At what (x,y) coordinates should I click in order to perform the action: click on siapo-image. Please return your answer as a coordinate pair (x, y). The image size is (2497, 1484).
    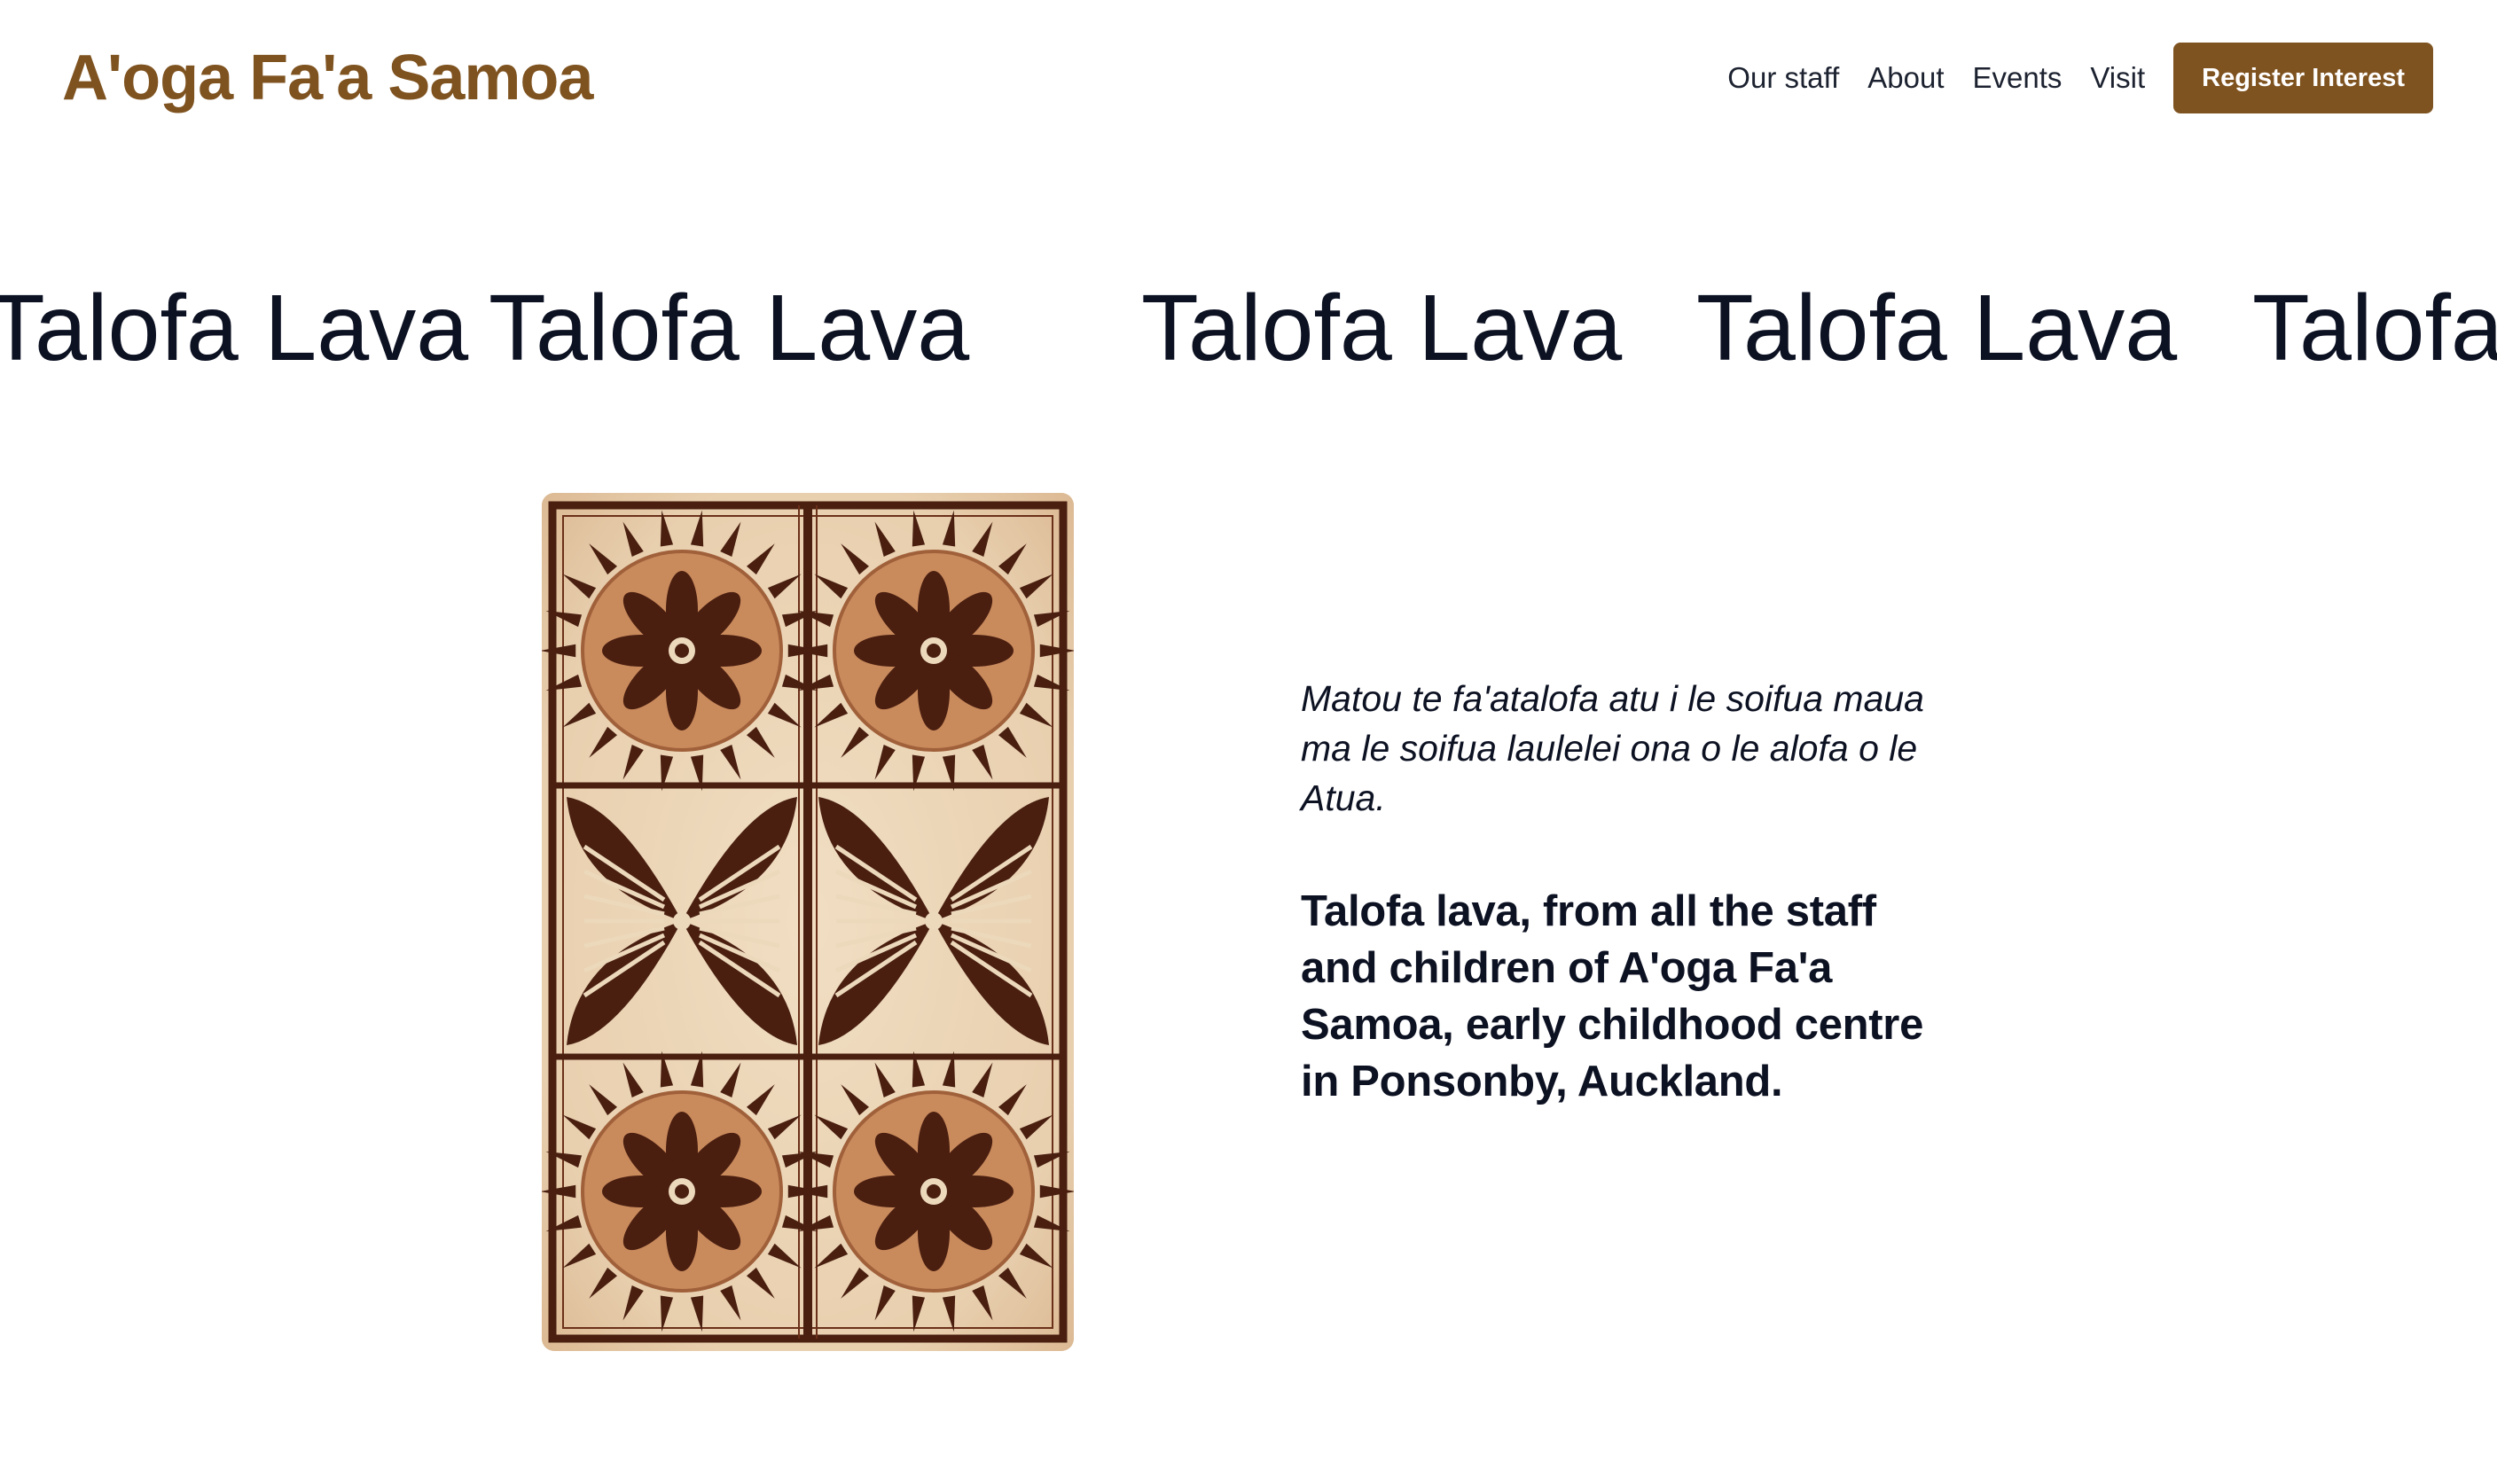
    Looking at the image, I should click on (808, 922).